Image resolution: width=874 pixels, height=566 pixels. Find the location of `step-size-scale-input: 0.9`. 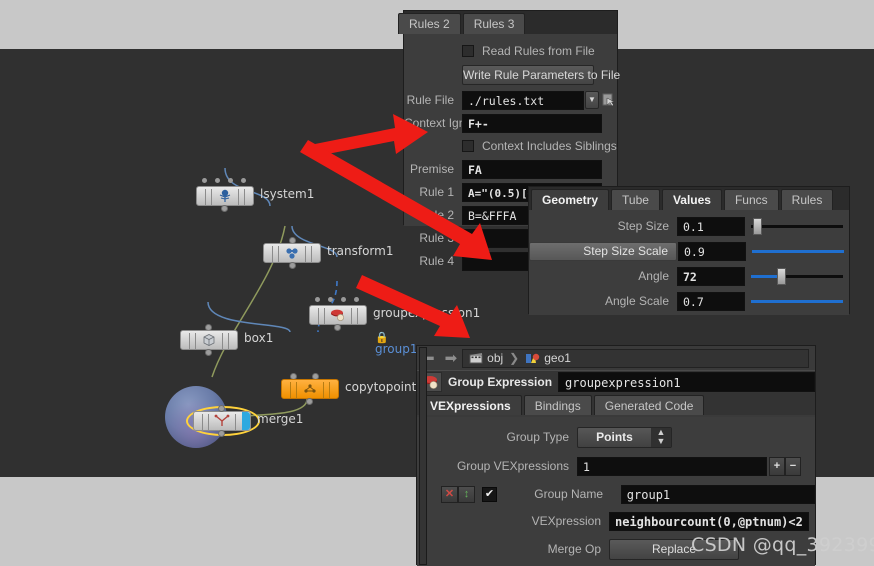

step-size-scale-input: 0.9 is located at coordinates (712, 251).